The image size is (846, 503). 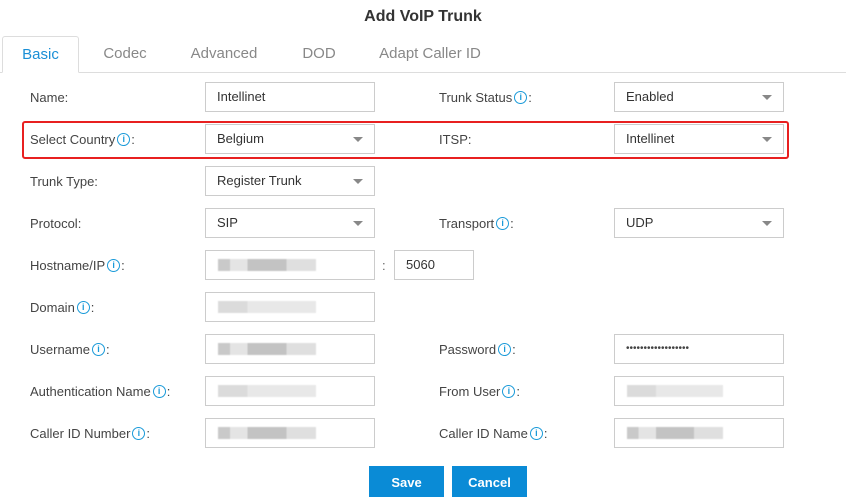 I want to click on tab-codec: Codec, so click(x=125, y=54).